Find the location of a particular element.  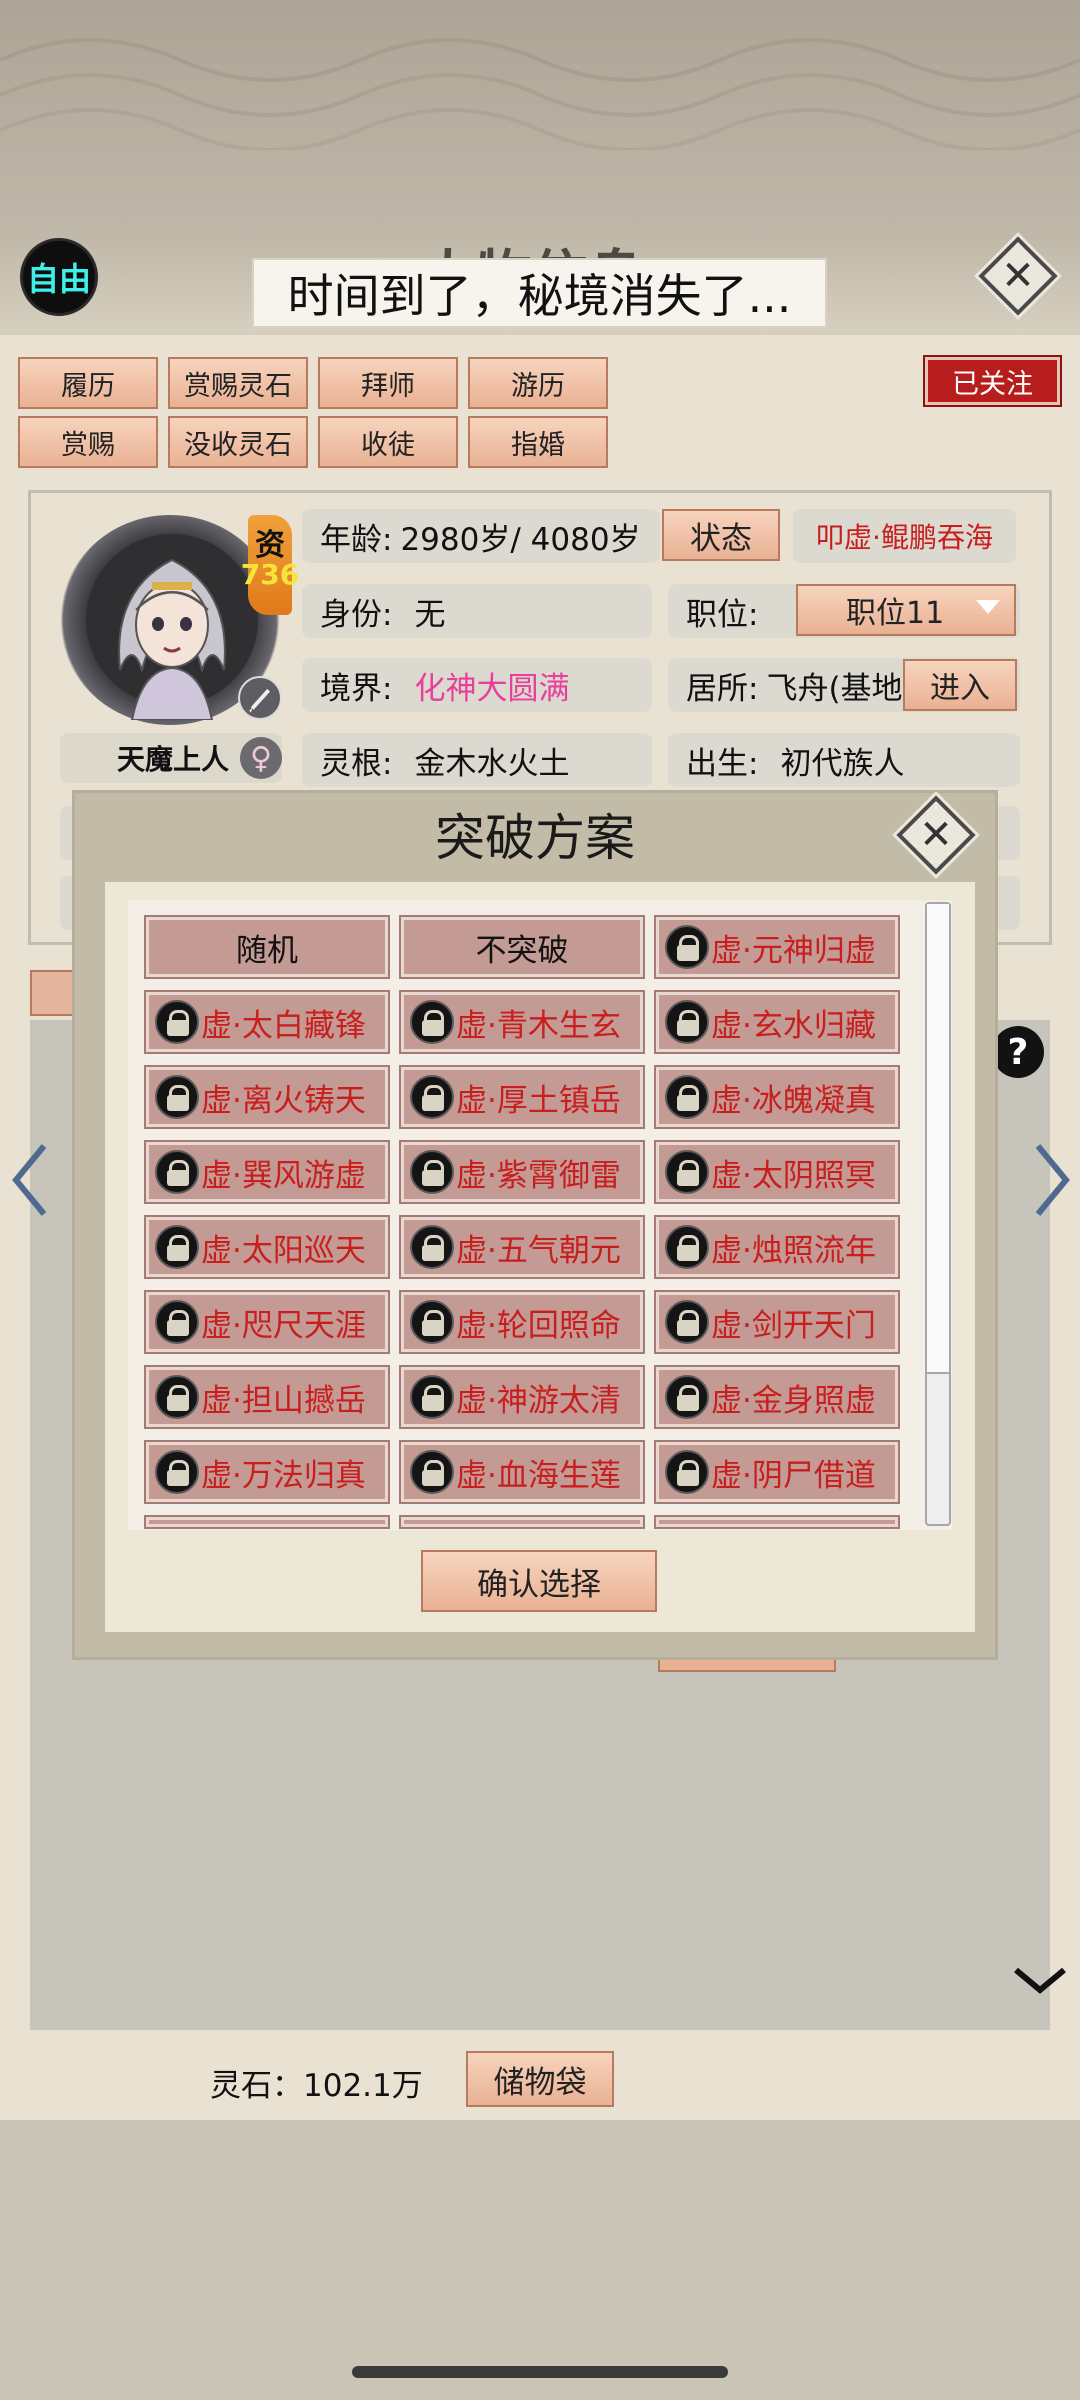

breakthrough-option: 虚·剑开天门 is located at coordinates (777, 1322).